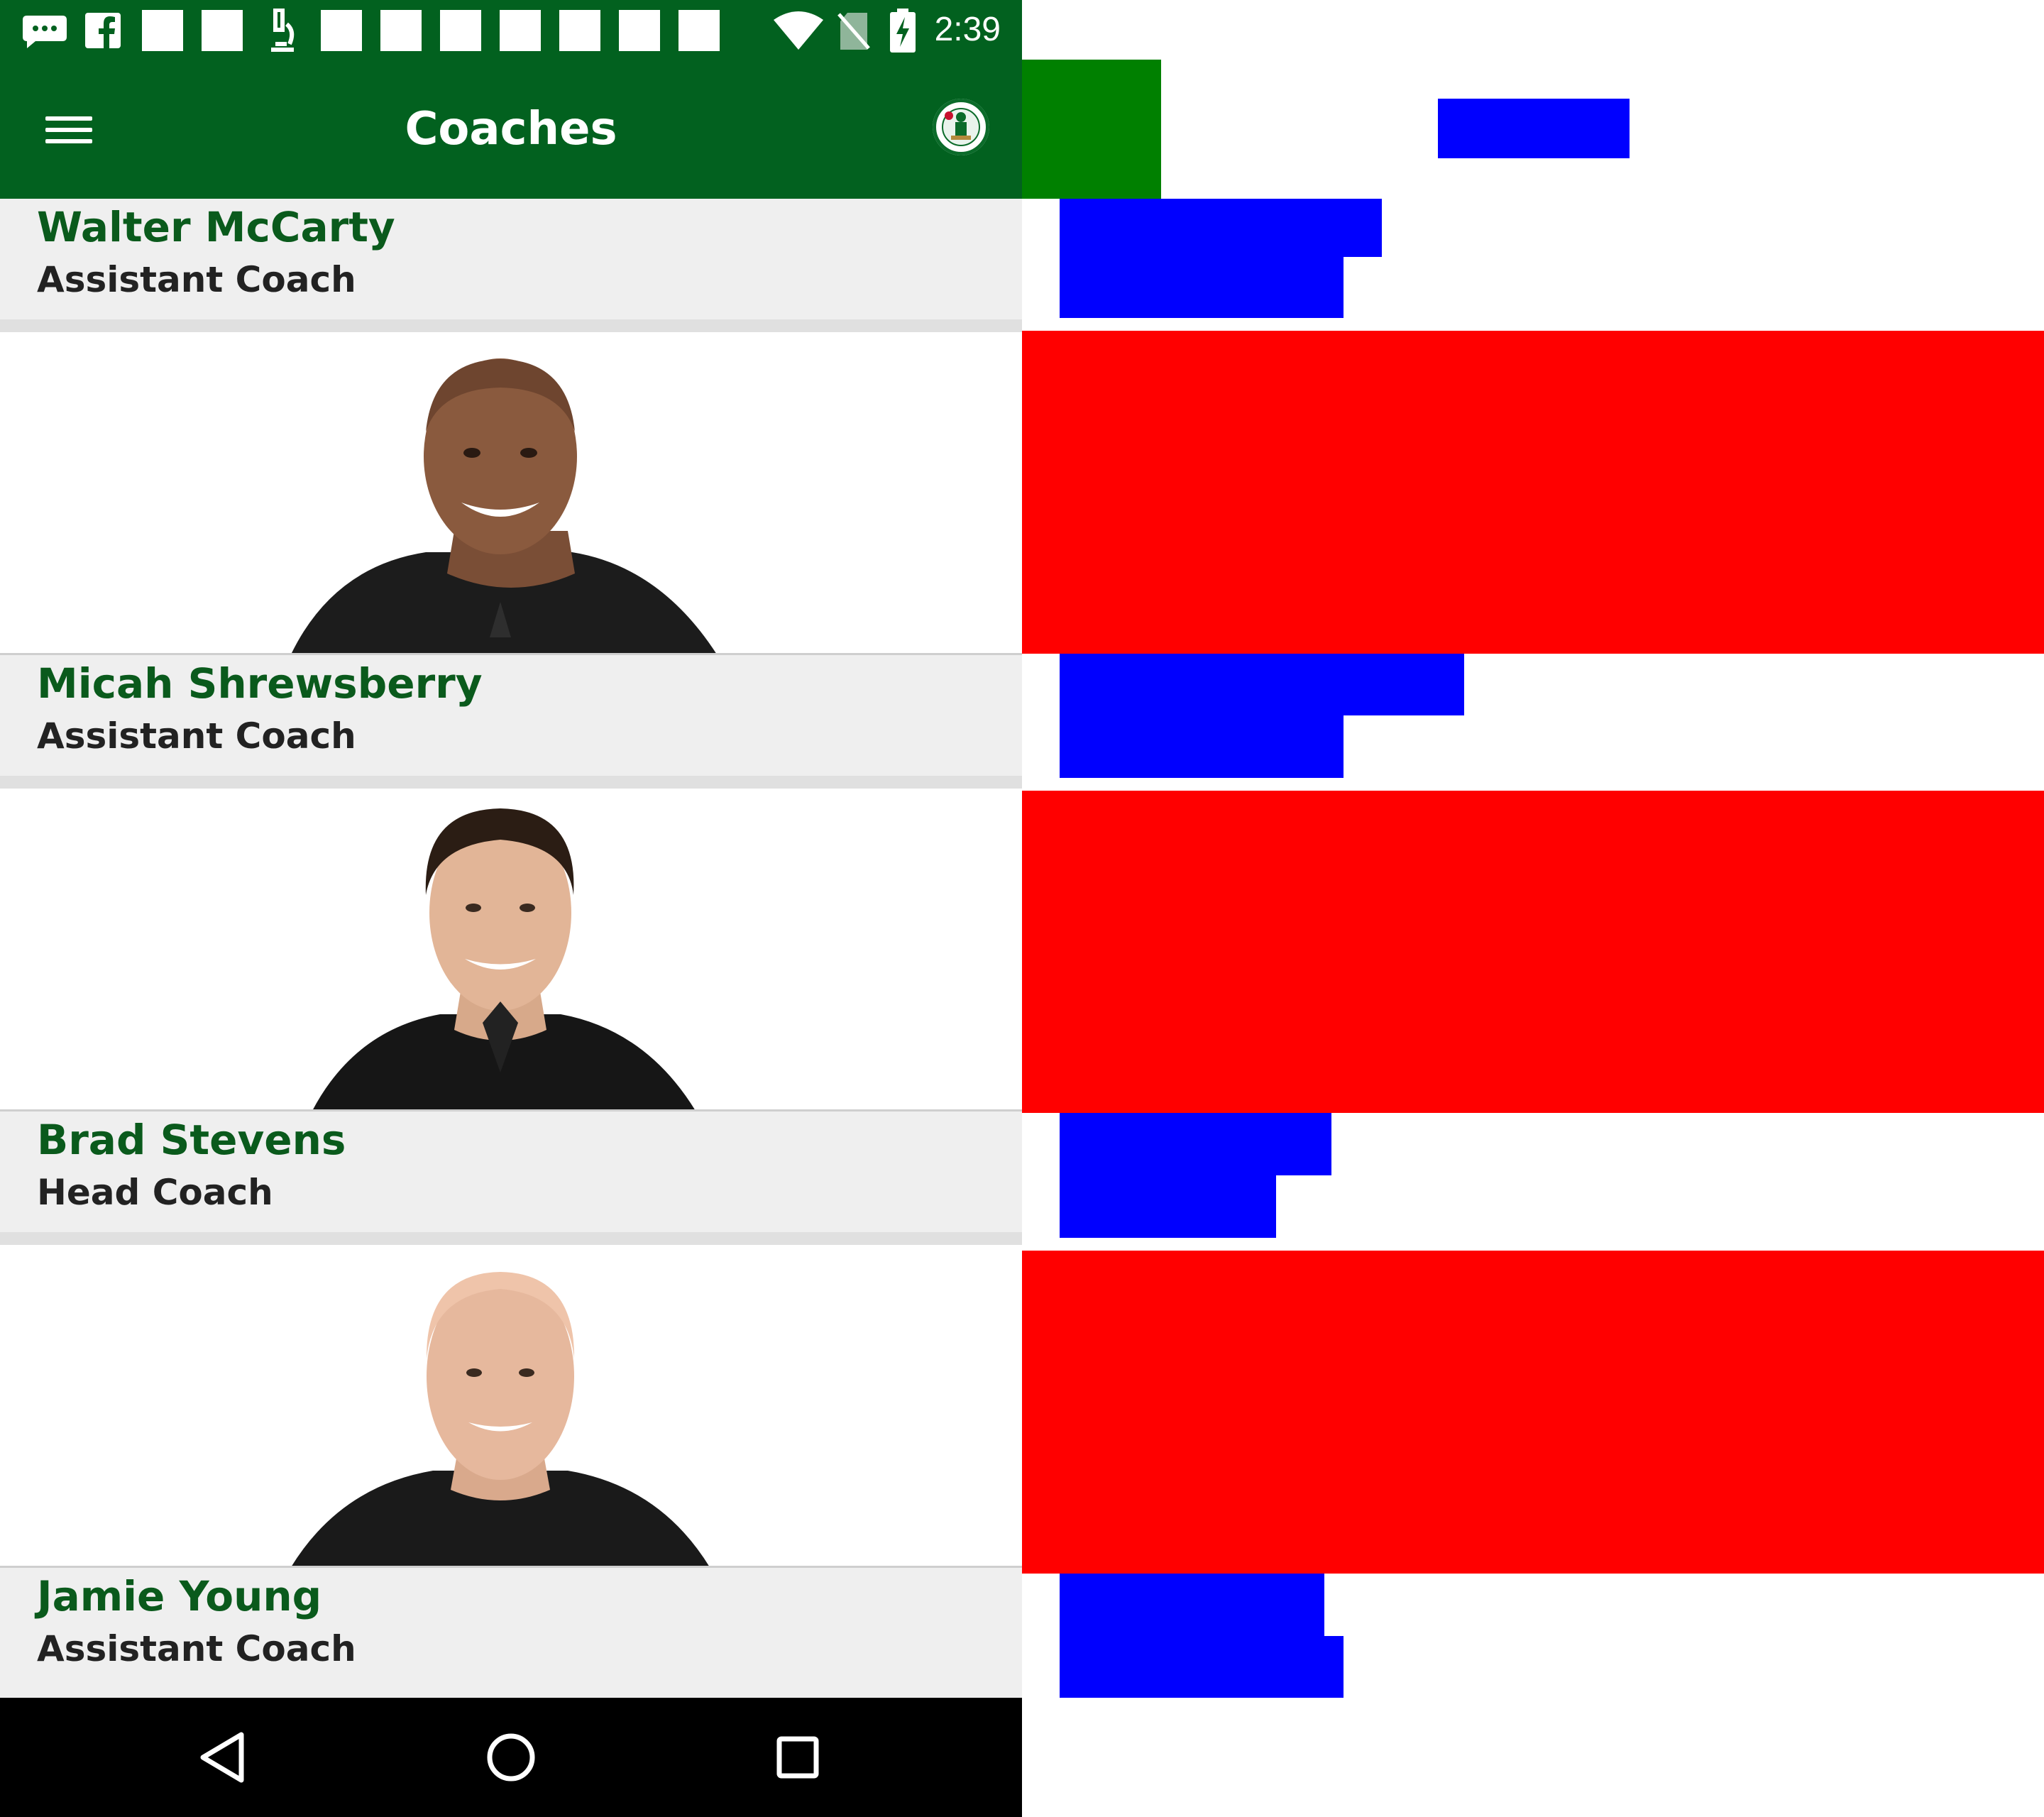  I want to click on coach-name: Walter McCarty, so click(216, 227).